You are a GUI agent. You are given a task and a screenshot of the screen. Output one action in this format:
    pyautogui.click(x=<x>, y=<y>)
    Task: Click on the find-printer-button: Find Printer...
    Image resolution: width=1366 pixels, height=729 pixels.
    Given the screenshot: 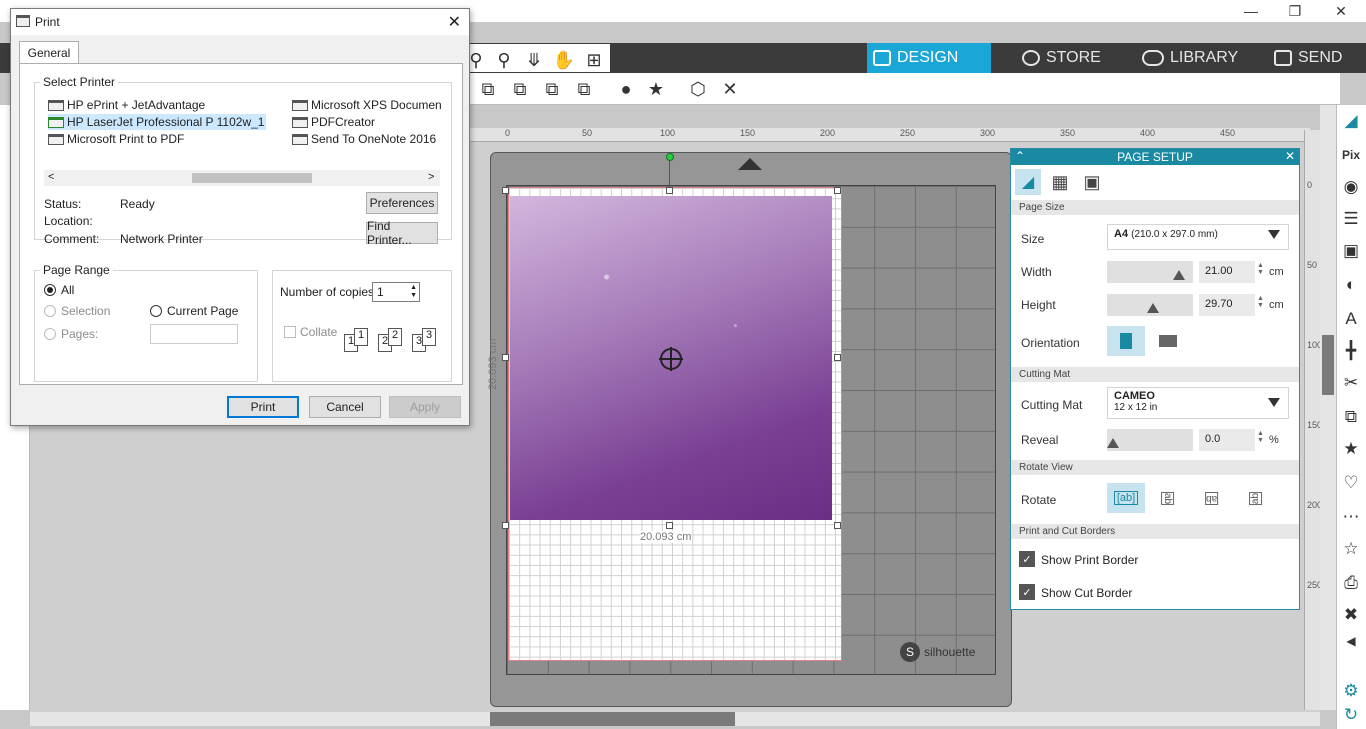 What is the action you would take?
    pyautogui.click(x=402, y=233)
    